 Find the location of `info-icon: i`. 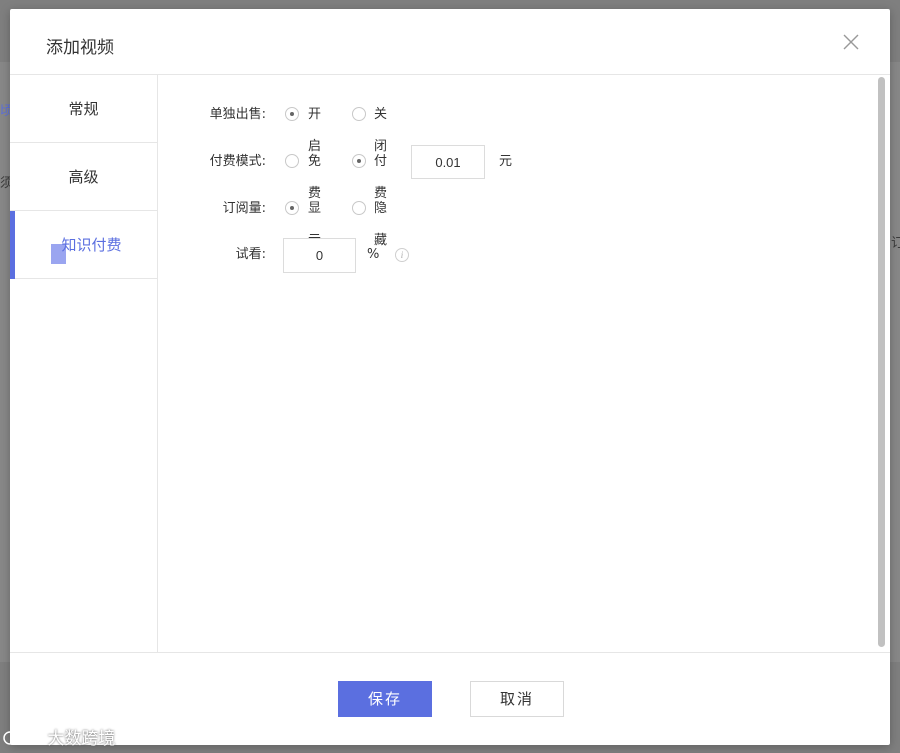

info-icon: i is located at coordinates (402, 255).